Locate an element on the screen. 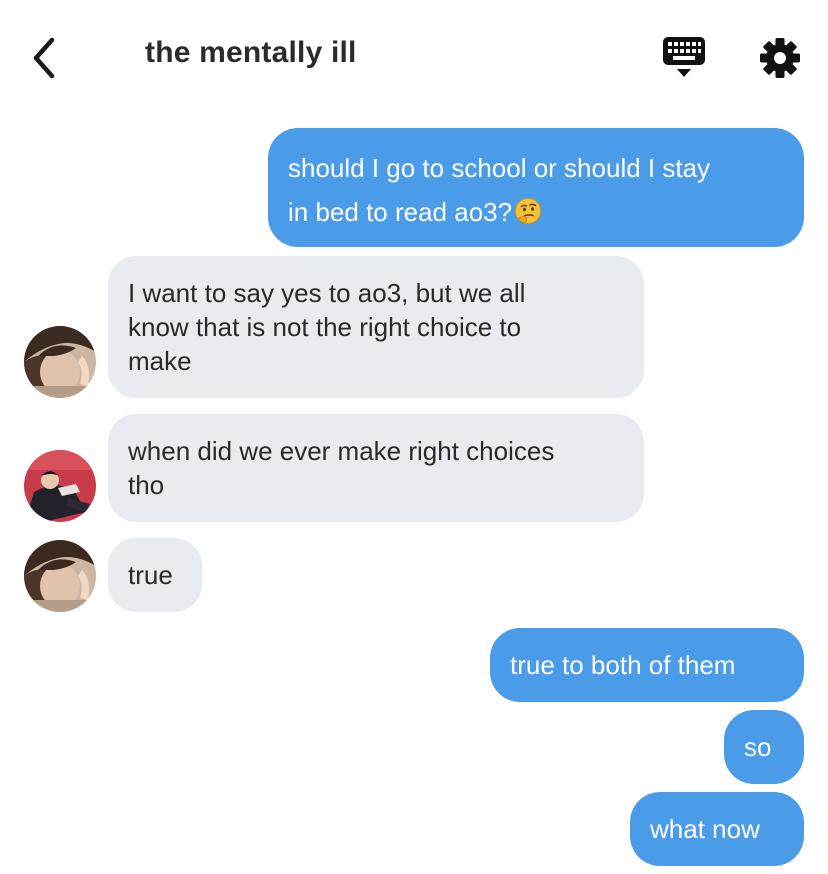 The image size is (828, 874). outgoing-message-bubble: so is located at coordinates (764, 747).